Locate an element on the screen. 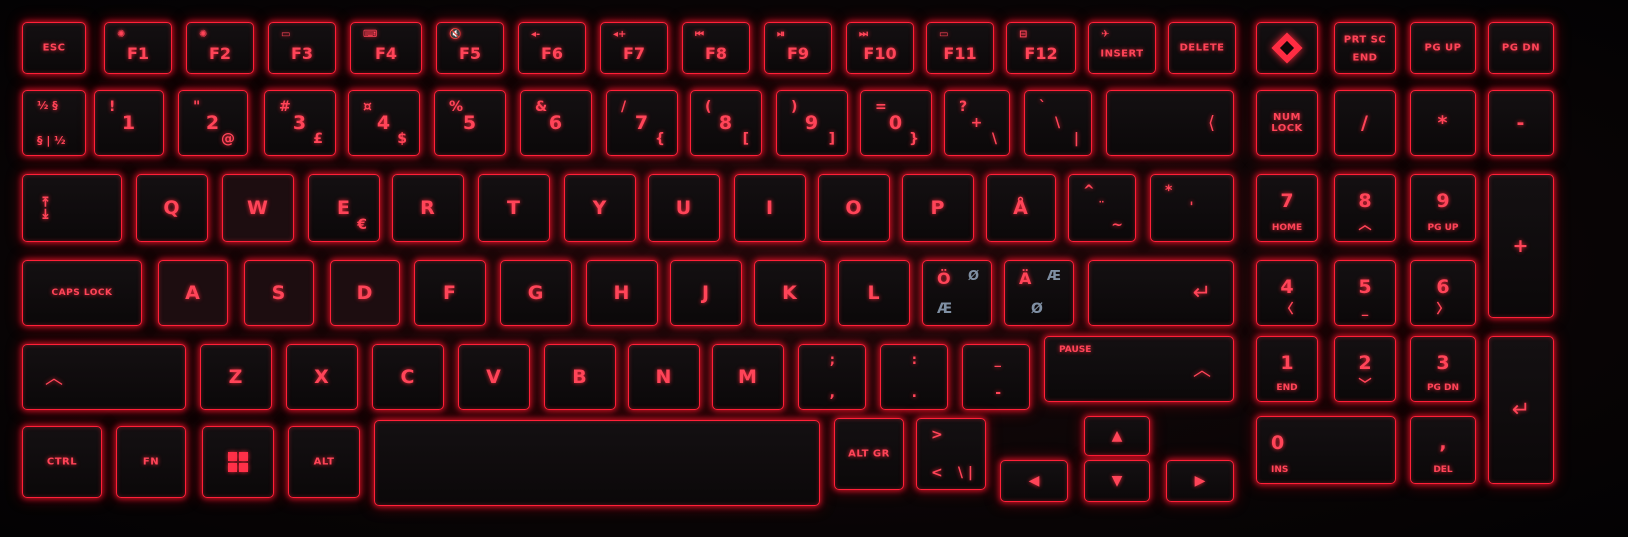 The image size is (1628, 537). key-plus: ? + \ is located at coordinates (977, 123).